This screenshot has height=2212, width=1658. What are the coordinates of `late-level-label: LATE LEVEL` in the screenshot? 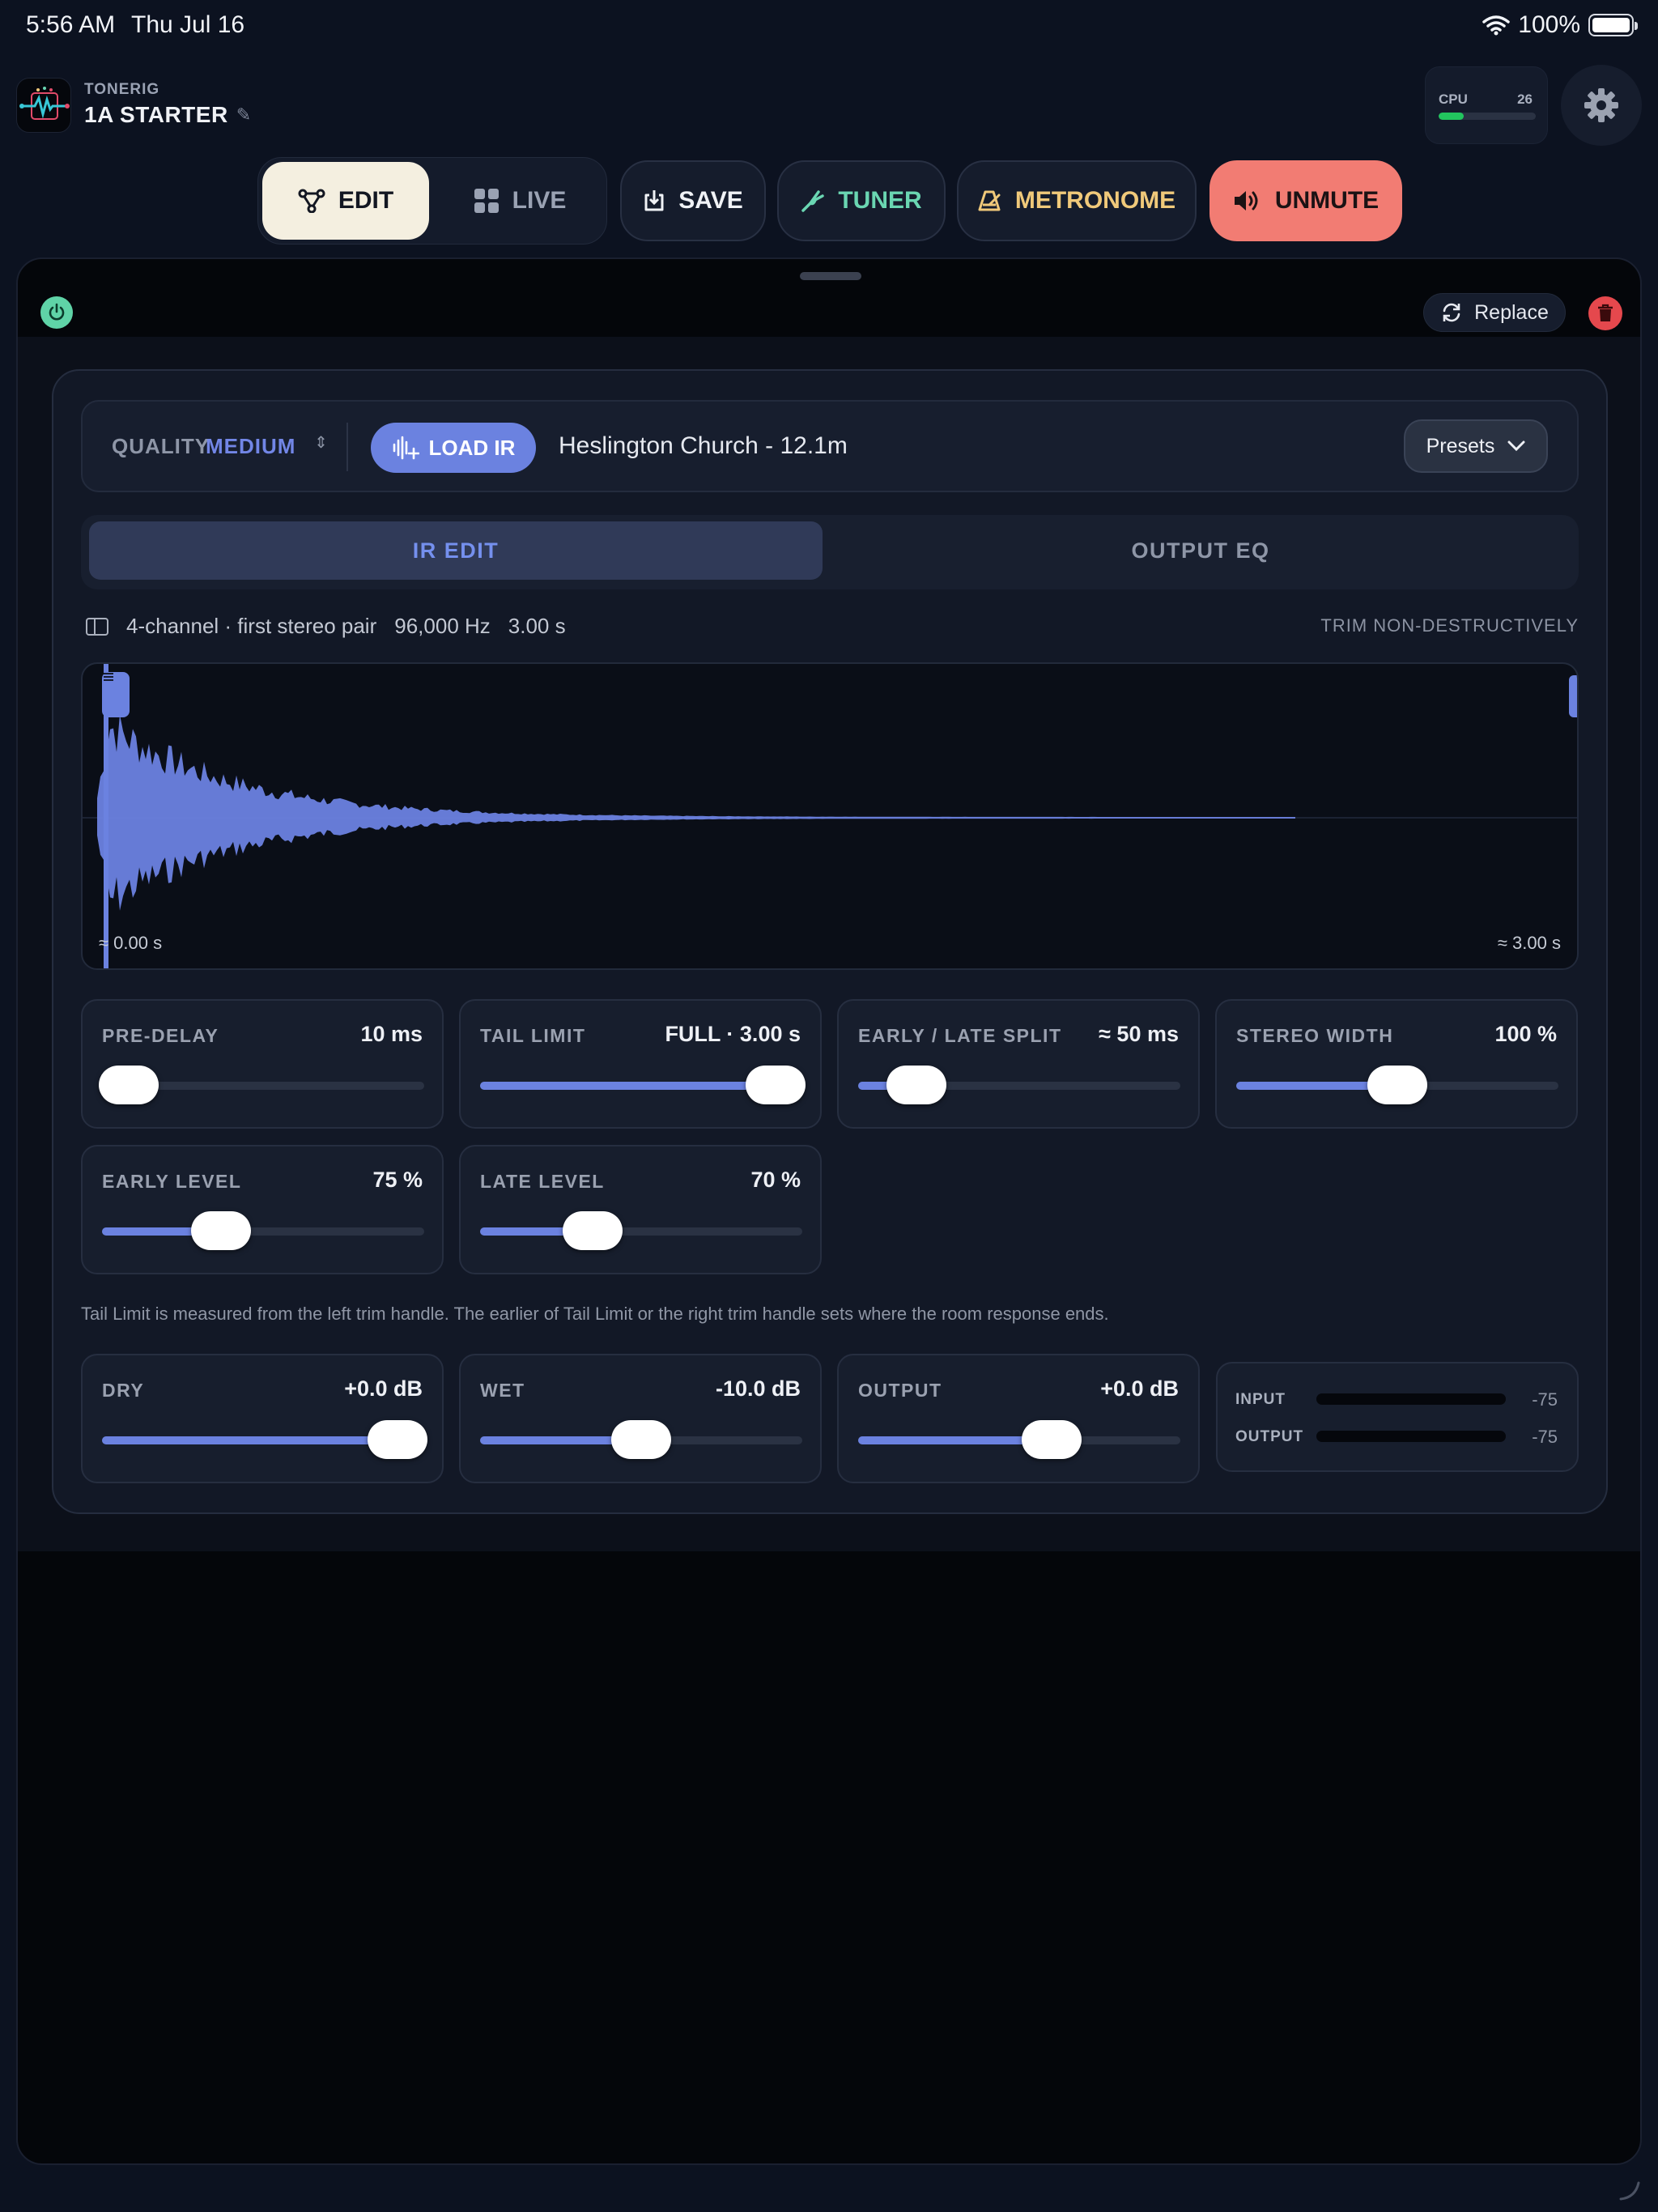 It's located at (542, 1181).